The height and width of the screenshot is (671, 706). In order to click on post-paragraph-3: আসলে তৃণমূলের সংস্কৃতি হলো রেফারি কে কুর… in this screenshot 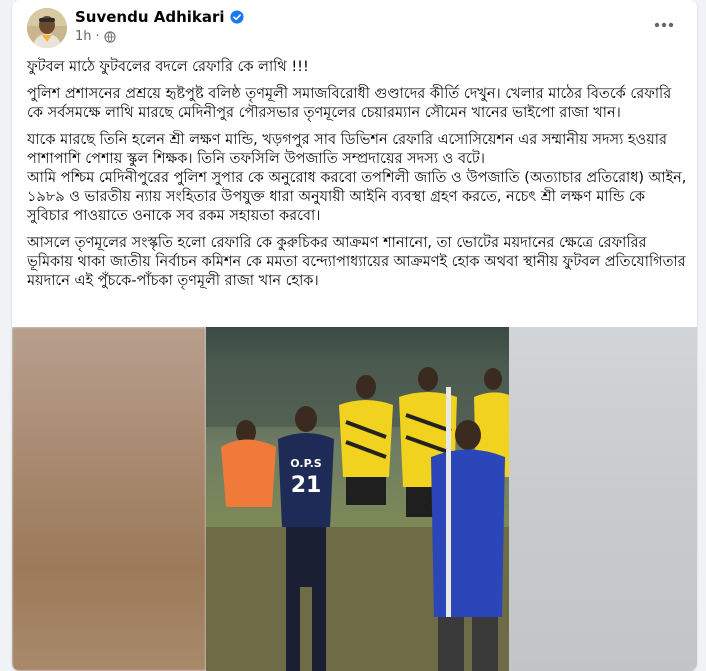, I will do `click(356, 262)`.